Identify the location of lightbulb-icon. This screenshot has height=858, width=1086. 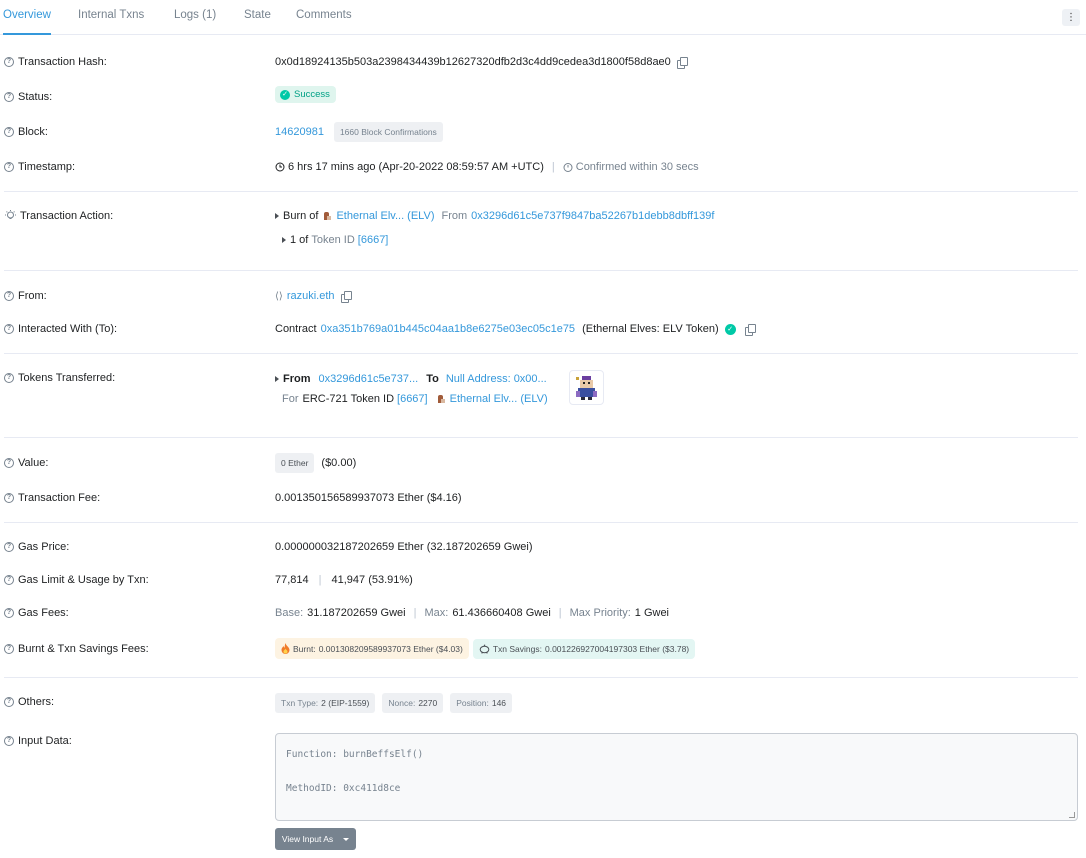
(10, 214).